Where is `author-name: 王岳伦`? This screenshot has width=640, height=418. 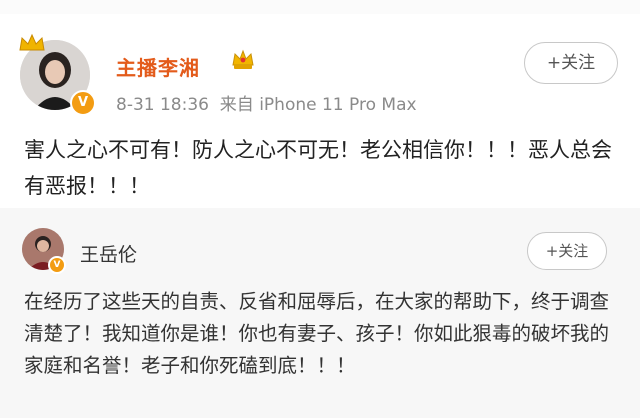
author-name: 王岳伦 is located at coordinates (108, 253).